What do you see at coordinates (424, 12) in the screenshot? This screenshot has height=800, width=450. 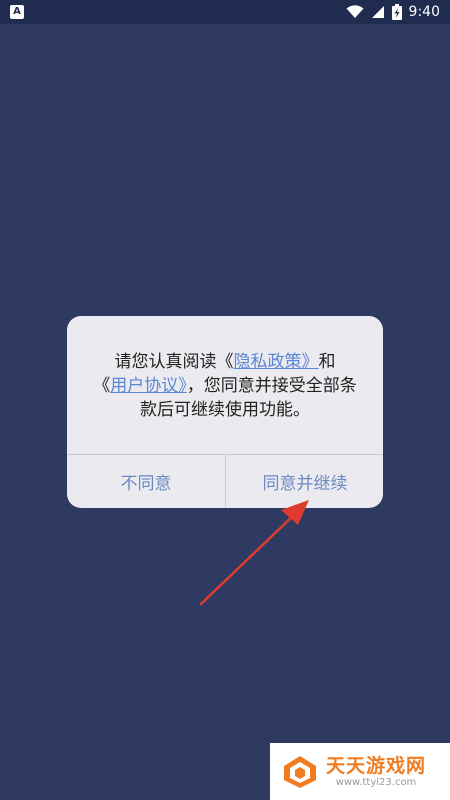 I see `status-time: 9:40` at bounding box center [424, 12].